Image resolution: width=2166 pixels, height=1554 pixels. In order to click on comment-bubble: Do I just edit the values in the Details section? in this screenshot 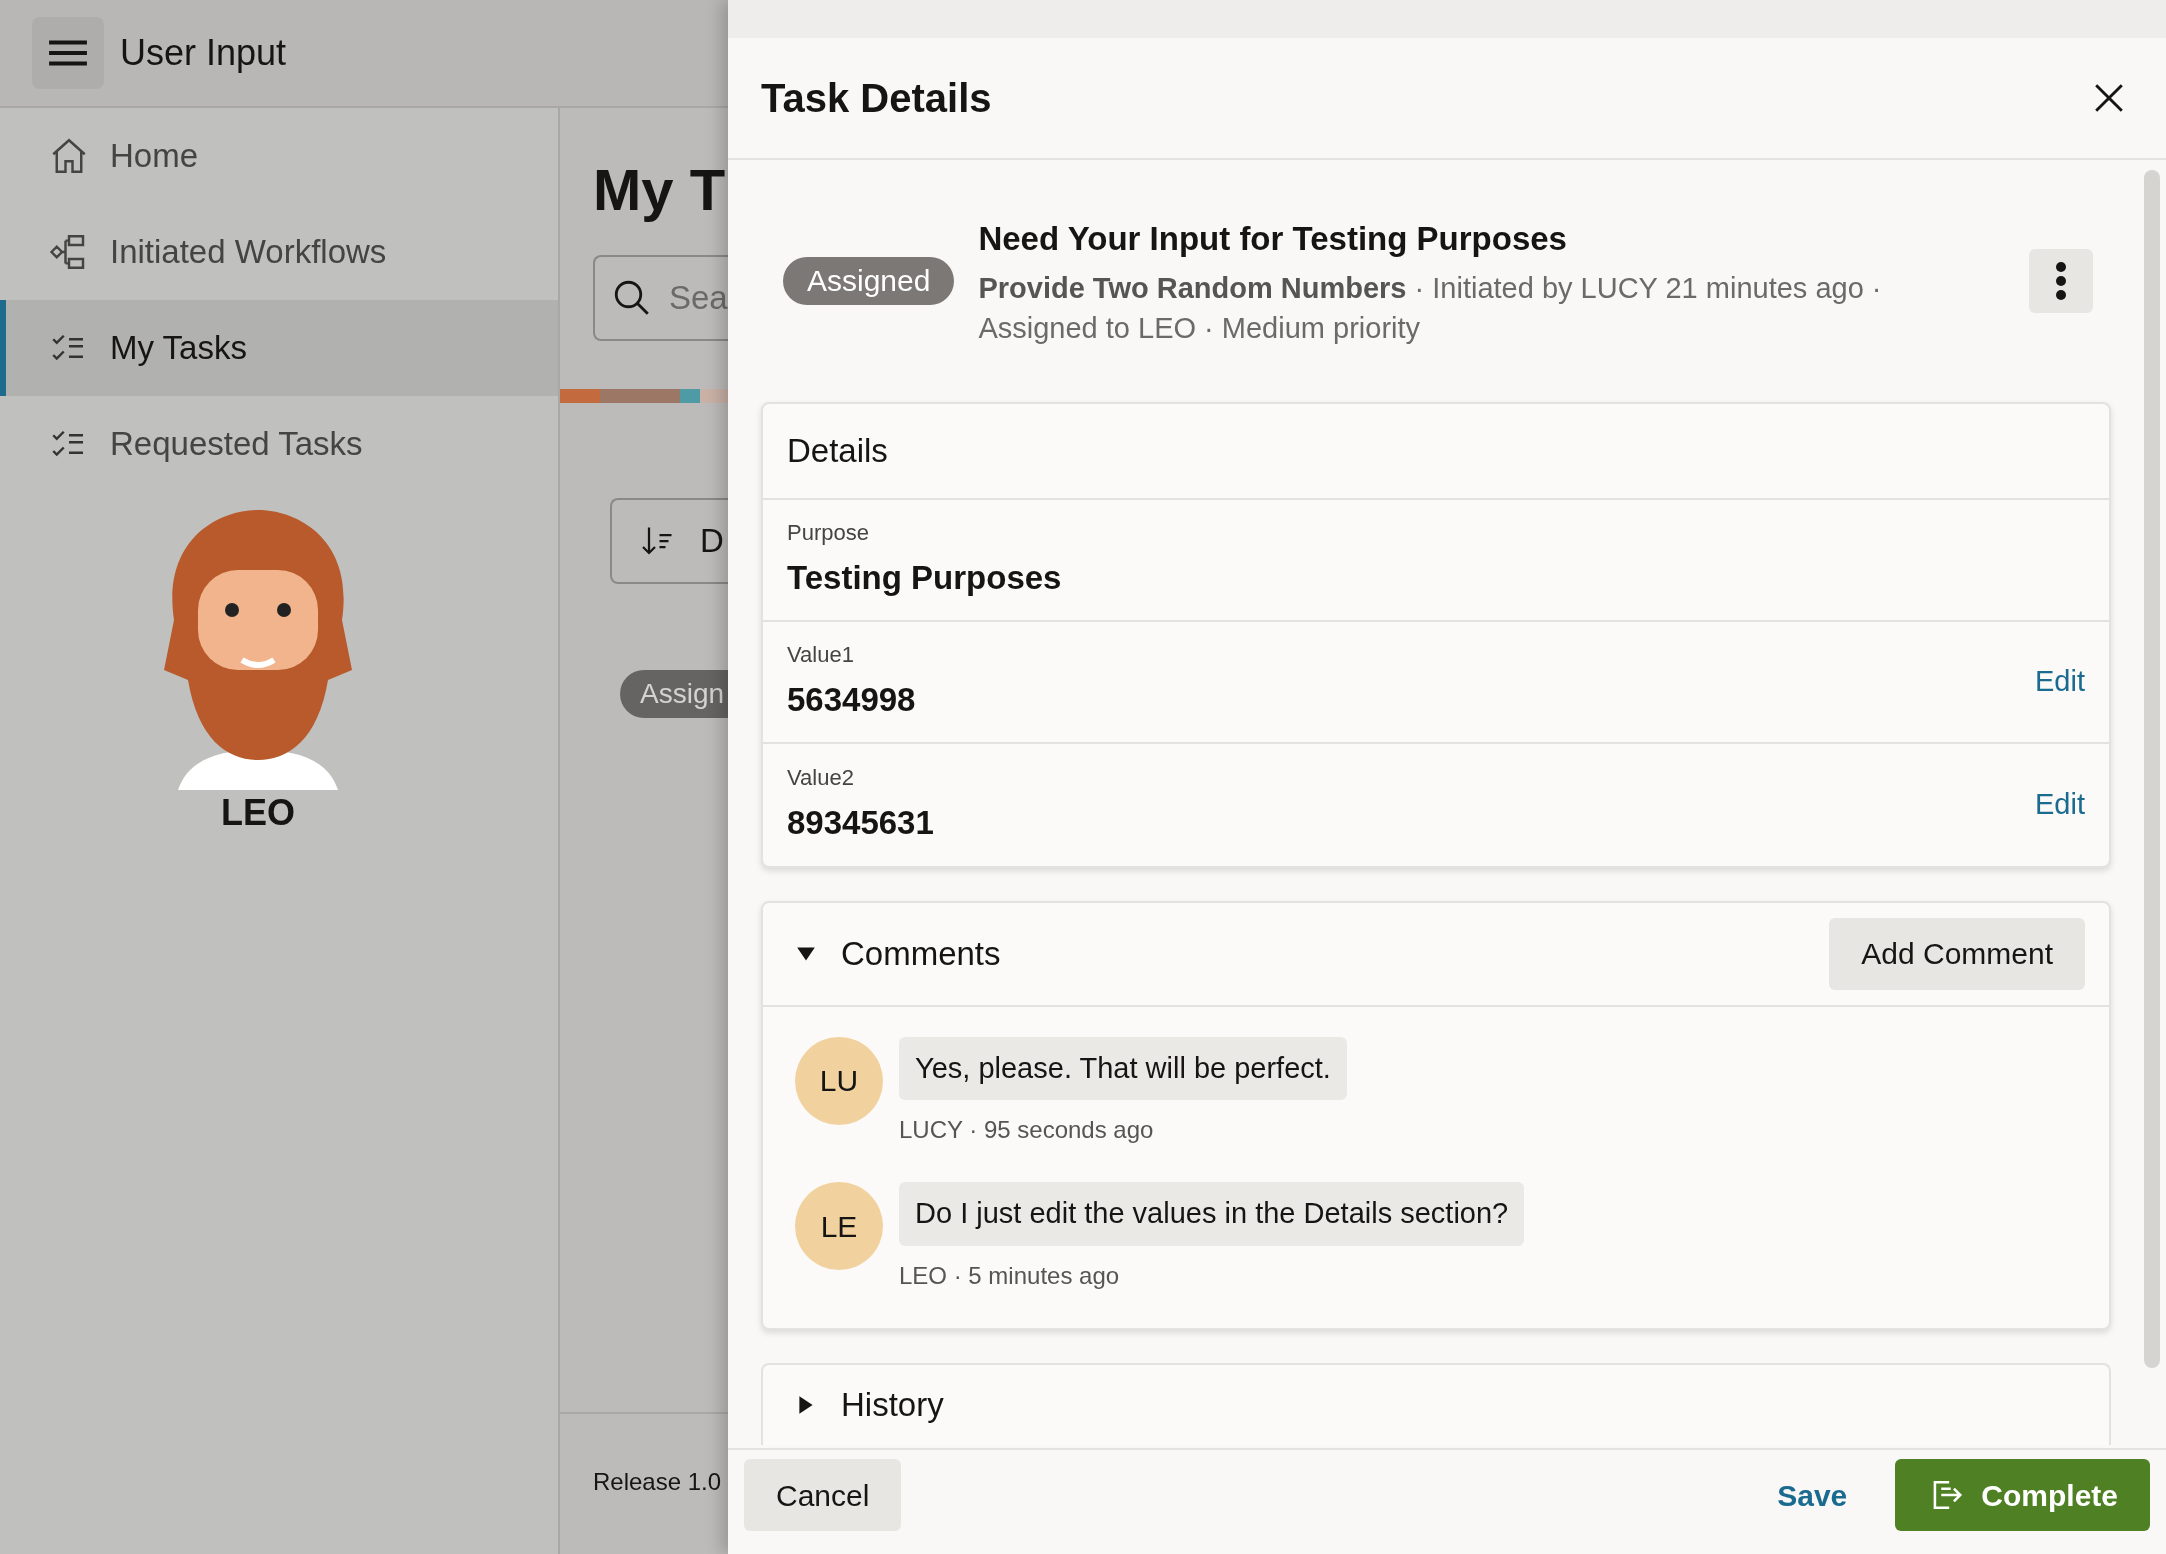, I will do `click(1212, 1214)`.